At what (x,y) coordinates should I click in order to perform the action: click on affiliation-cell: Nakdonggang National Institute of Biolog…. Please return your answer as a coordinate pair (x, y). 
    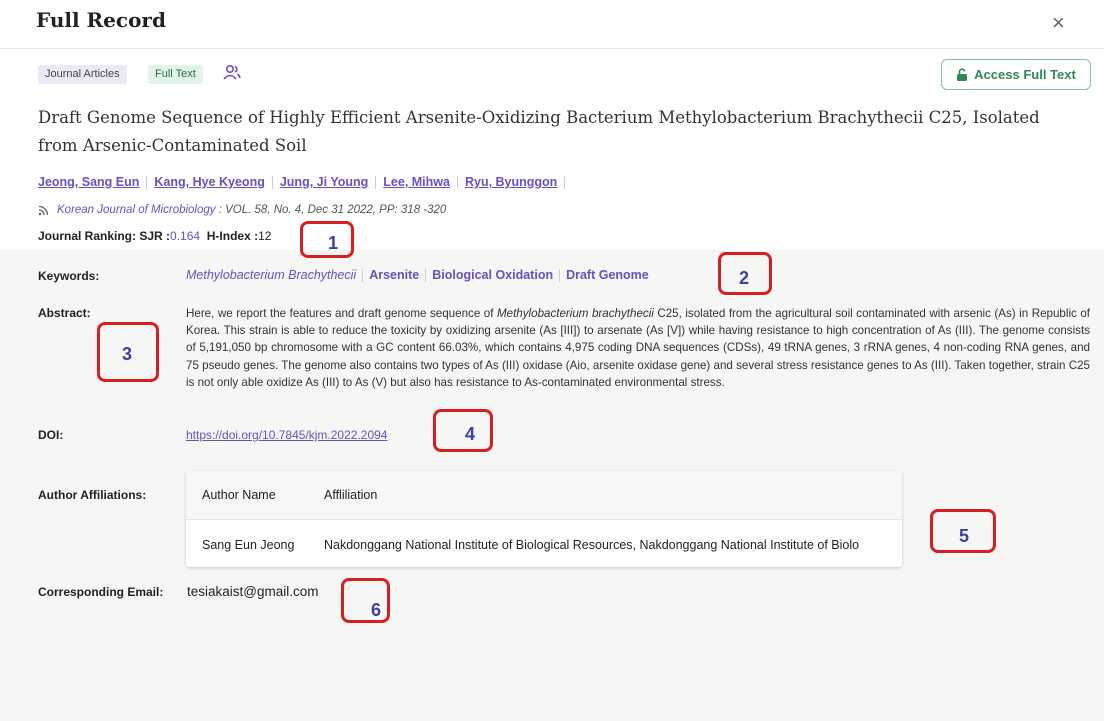
    Looking at the image, I should click on (592, 545).